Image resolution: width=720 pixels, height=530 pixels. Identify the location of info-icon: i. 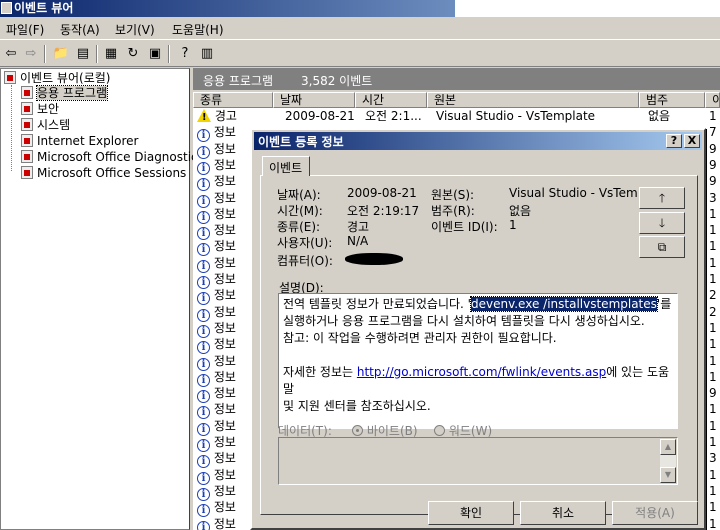
(203, 525).